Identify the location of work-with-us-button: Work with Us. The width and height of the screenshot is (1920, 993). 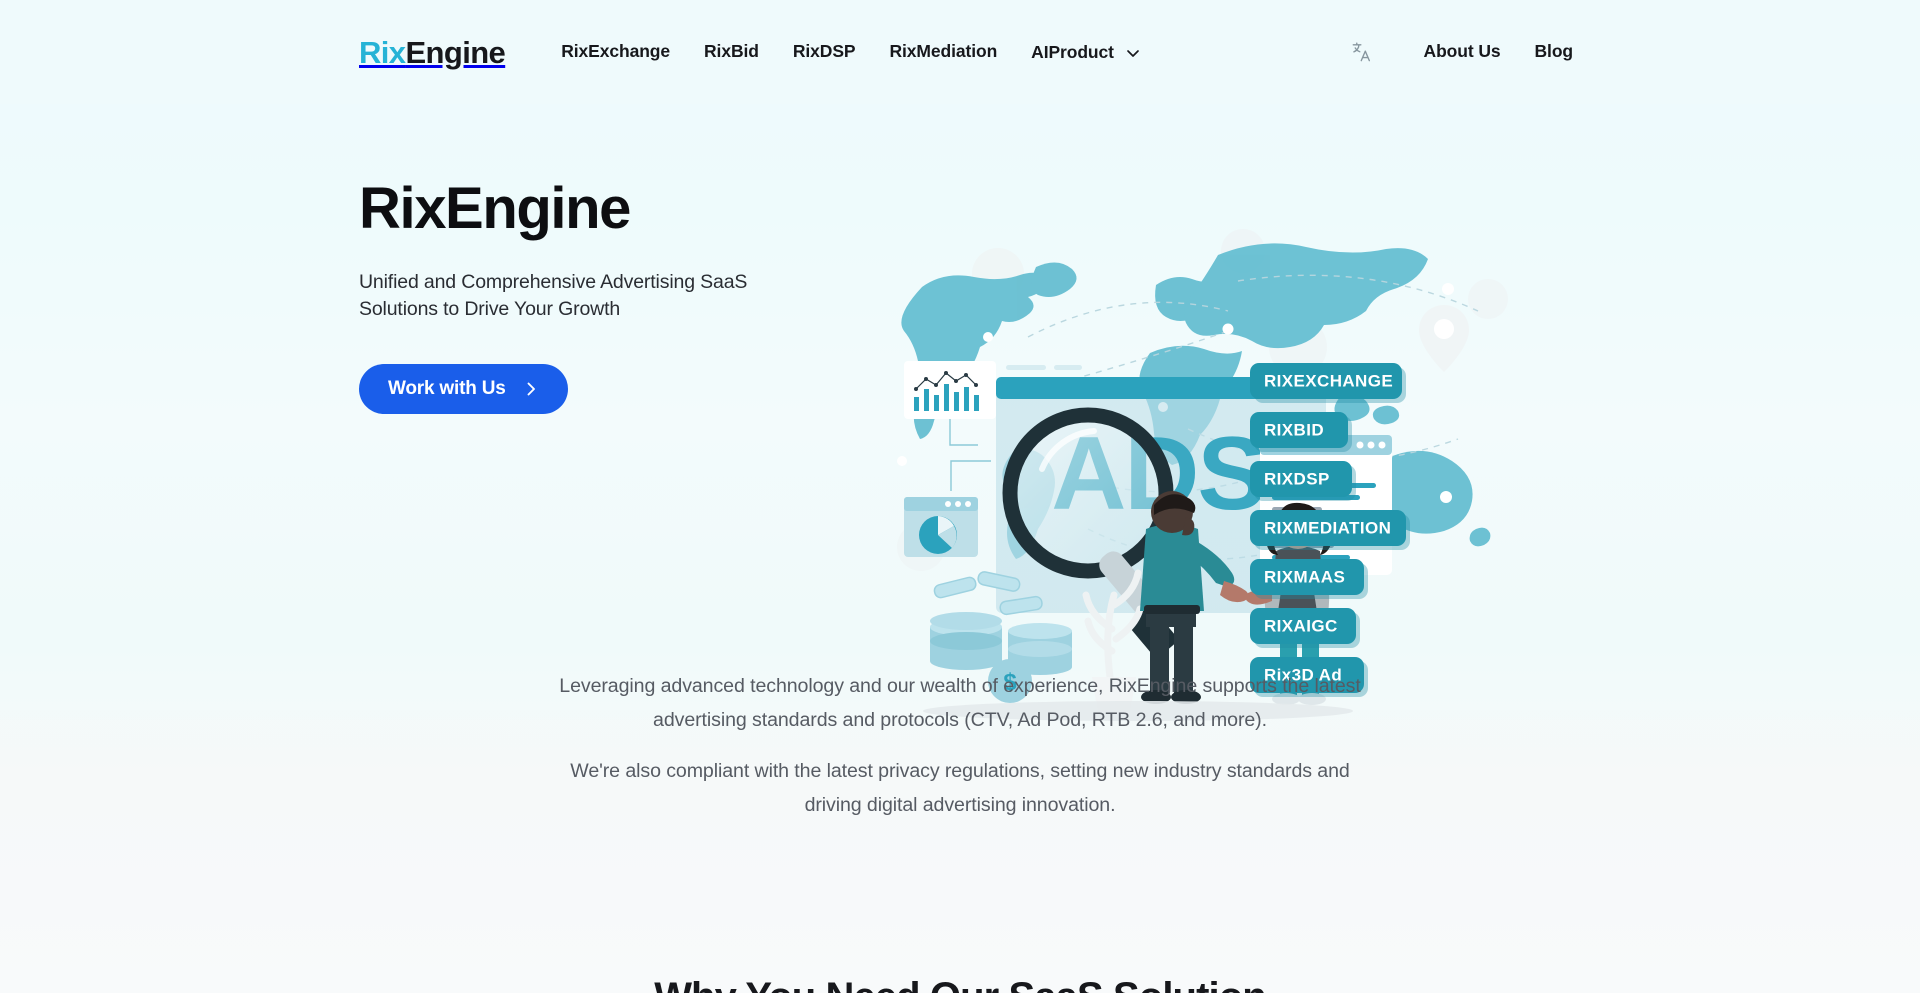
(463, 389).